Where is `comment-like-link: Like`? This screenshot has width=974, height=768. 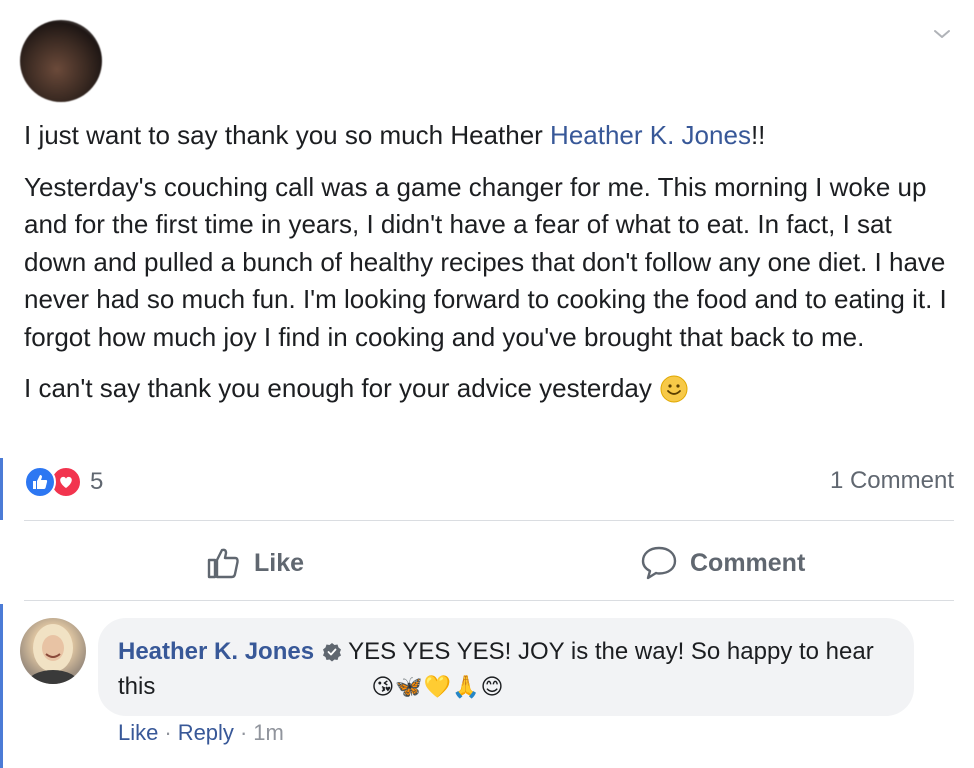
comment-like-link: Like is located at coordinates (138, 732).